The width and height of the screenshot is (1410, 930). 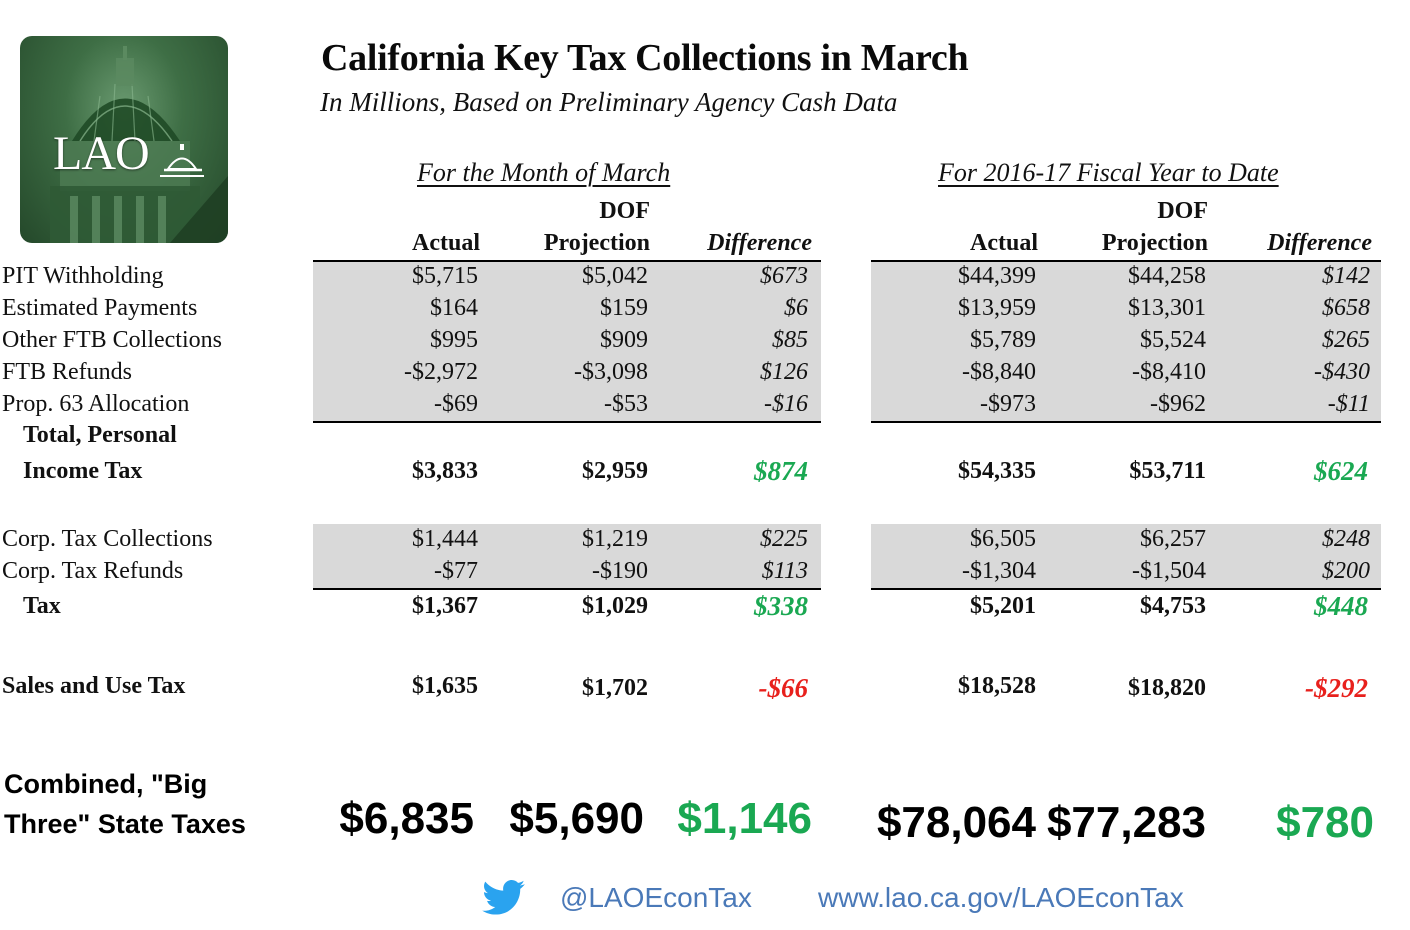 What do you see at coordinates (456, 404) in the screenshot?
I see `pit-month-actual: -$69` at bounding box center [456, 404].